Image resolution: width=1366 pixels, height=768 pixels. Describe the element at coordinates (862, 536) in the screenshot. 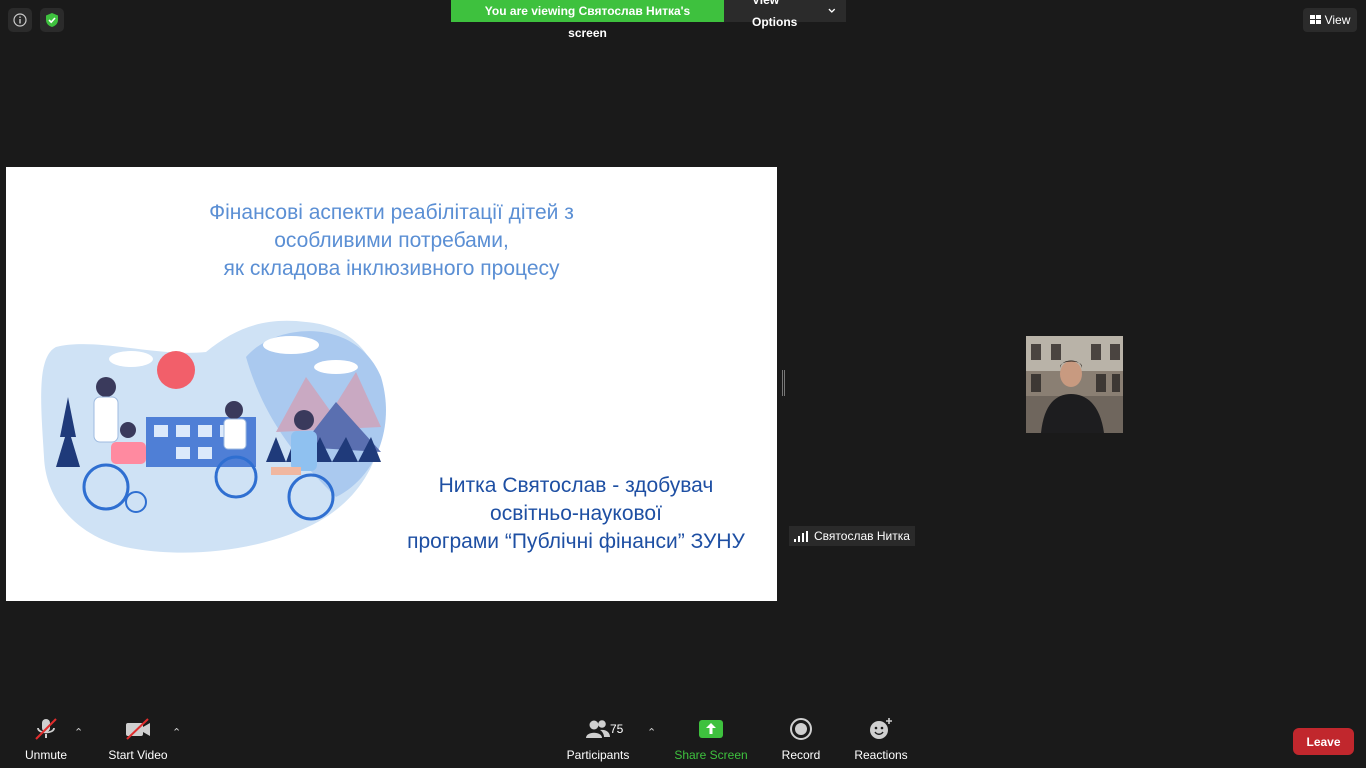

I see `participant-name: Святослав Нитка` at that location.